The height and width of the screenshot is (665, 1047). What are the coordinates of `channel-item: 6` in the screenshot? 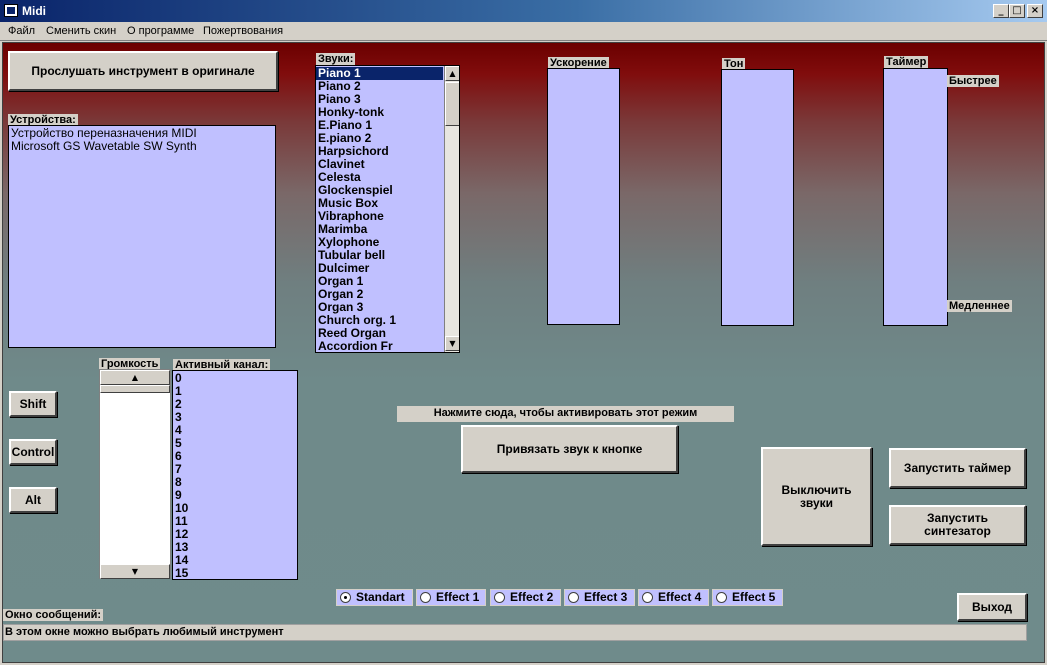 It's located at (235, 456).